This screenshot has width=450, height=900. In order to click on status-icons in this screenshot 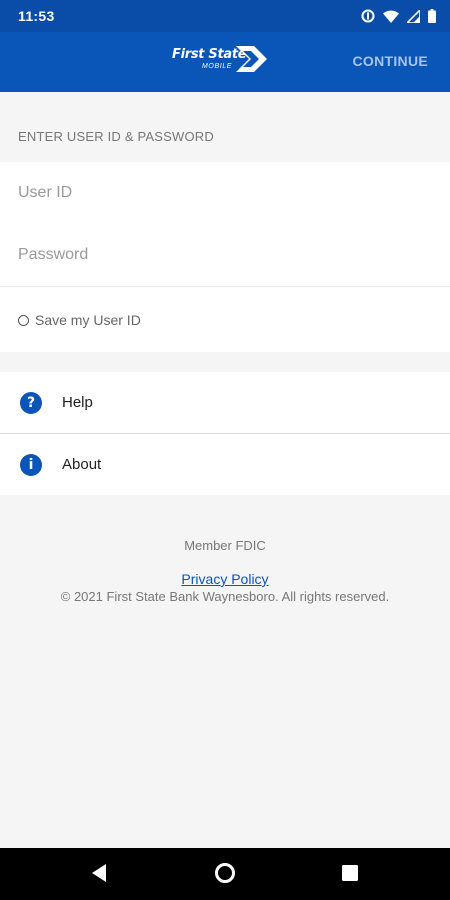, I will do `click(398, 16)`.